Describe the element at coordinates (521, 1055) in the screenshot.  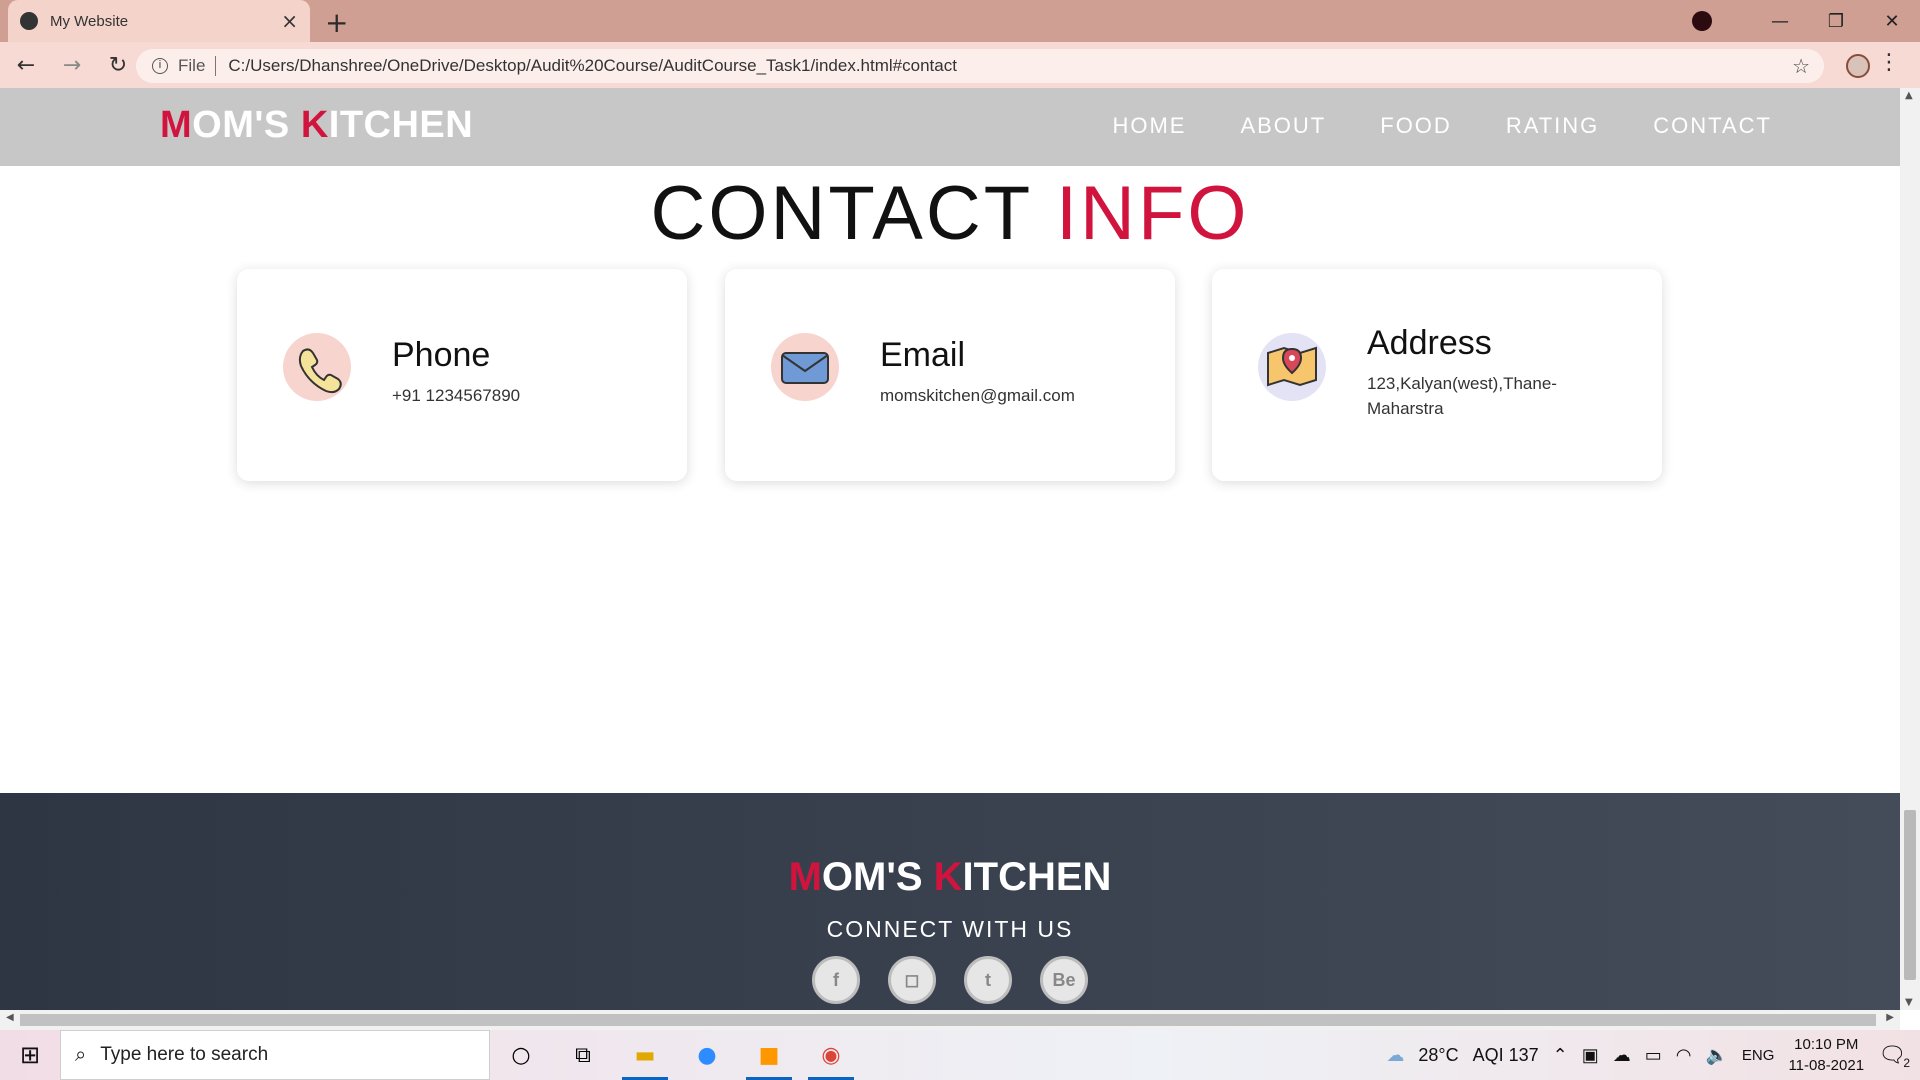
I see `cortana-icon: ○` at that location.